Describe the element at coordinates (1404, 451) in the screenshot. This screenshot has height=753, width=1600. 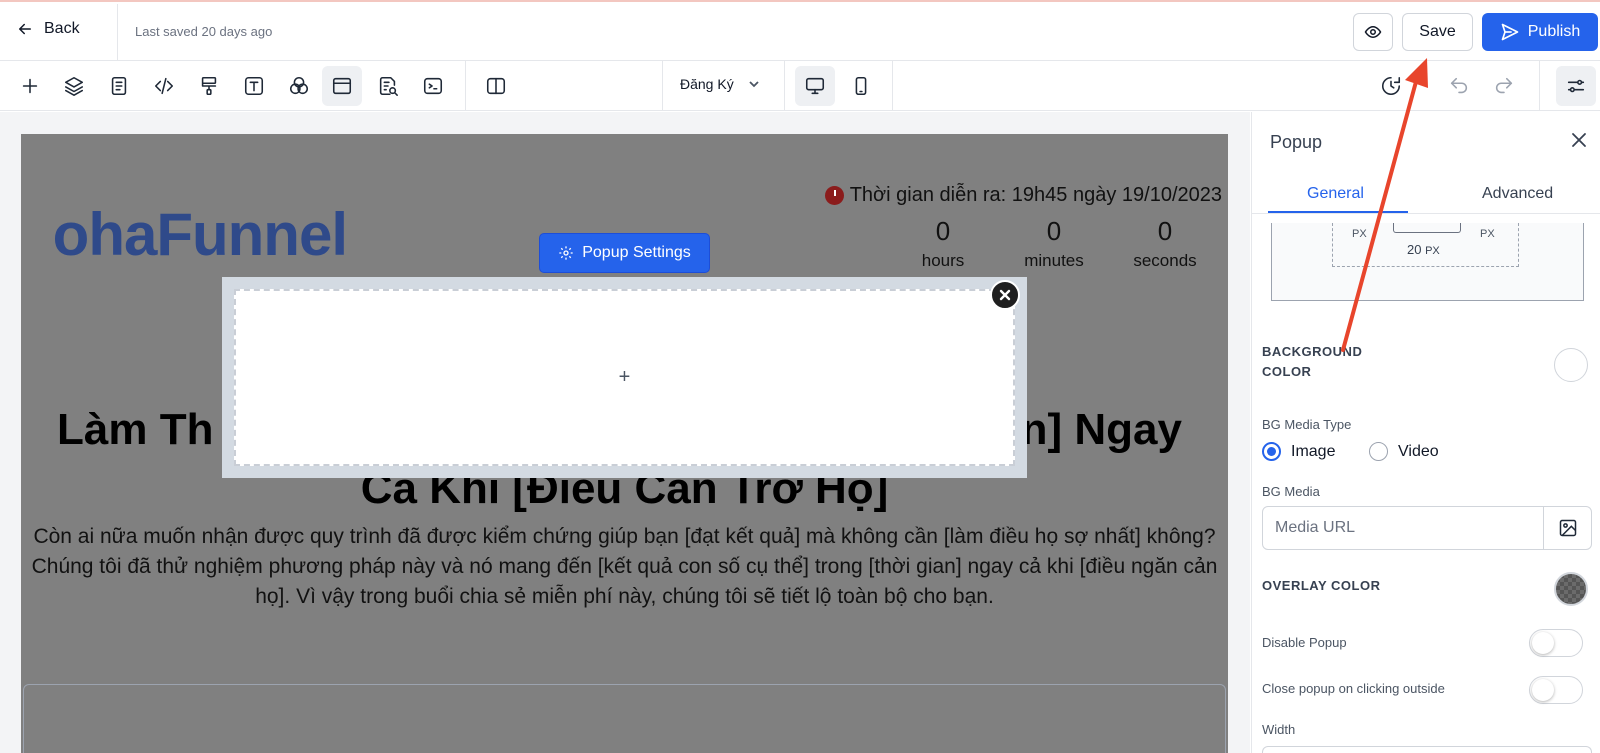
I see `bg-media-type-video: Video` at that location.